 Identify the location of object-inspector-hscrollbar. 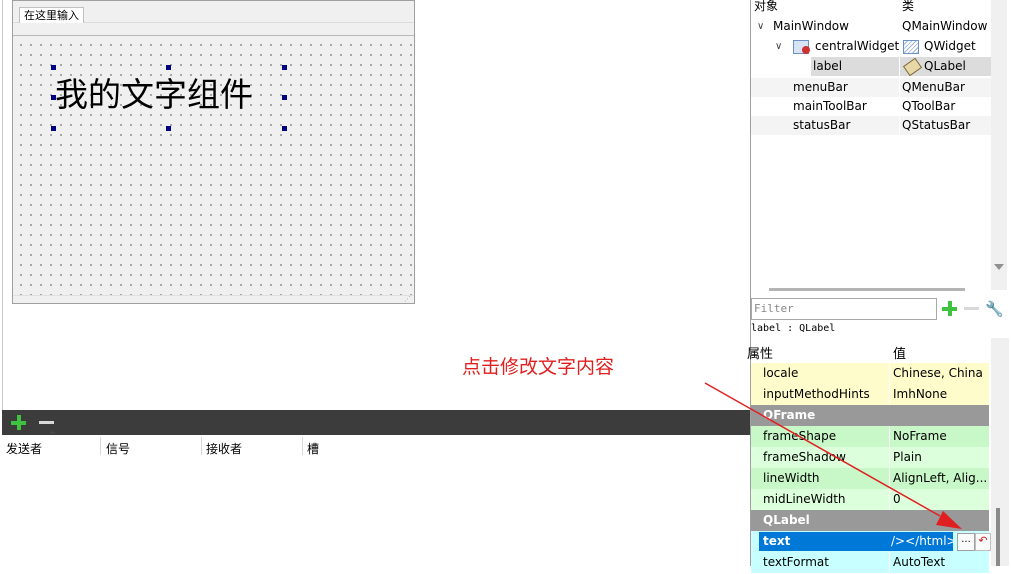
(871, 289).